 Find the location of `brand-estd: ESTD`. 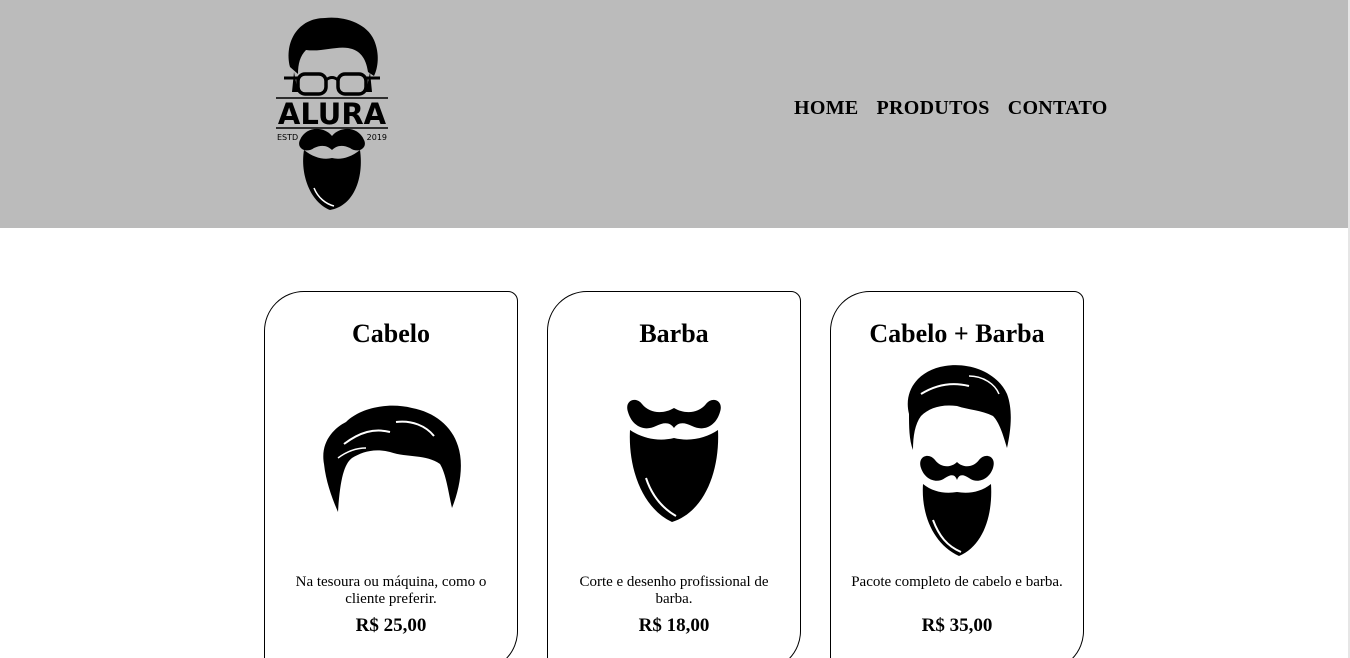

brand-estd: ESTD is located at coordinates (287, 137).